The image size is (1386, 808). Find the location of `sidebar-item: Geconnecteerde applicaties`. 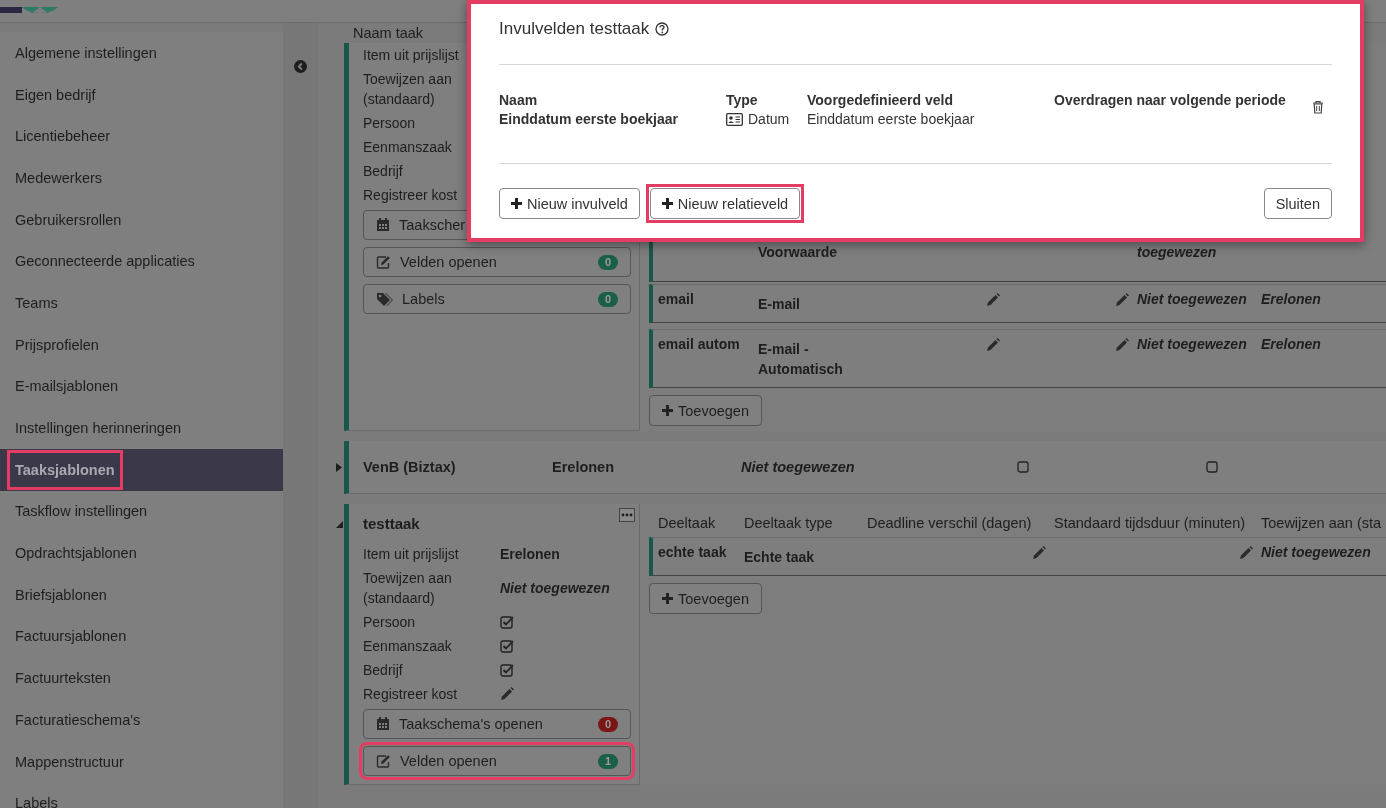

sidebar-item: Geconnecteerde applicaties is located at coordinates (141, 261).